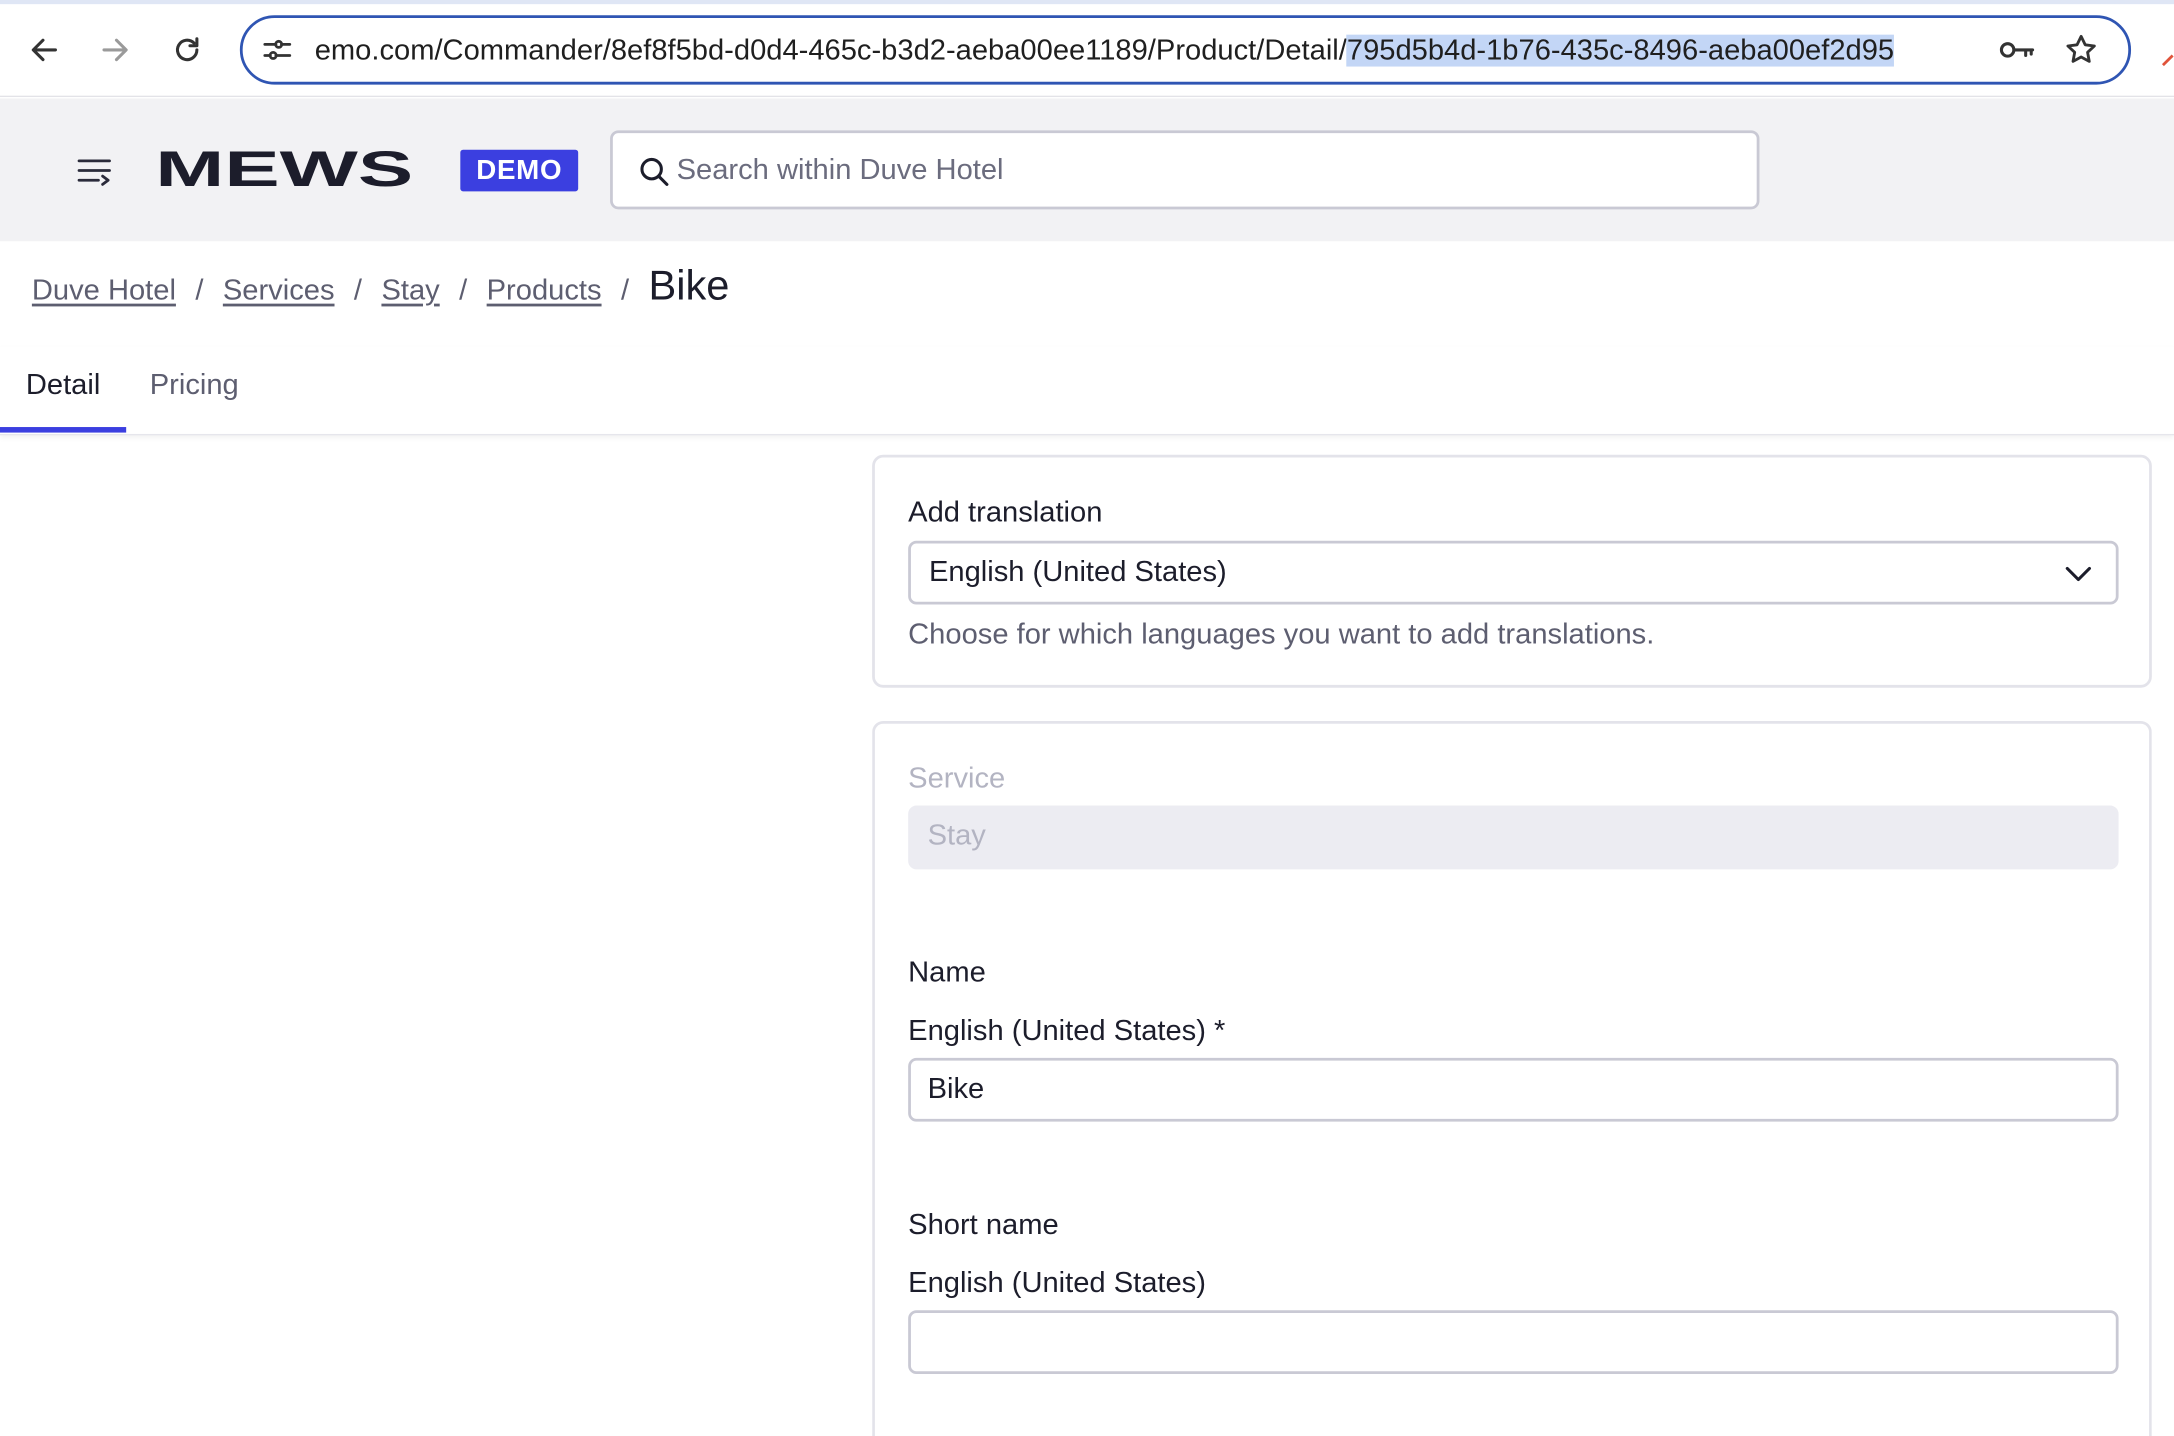 The height and width of the screenshot is (1436, 2174). I want to click on service-field: Stay, so click(1513, 837).